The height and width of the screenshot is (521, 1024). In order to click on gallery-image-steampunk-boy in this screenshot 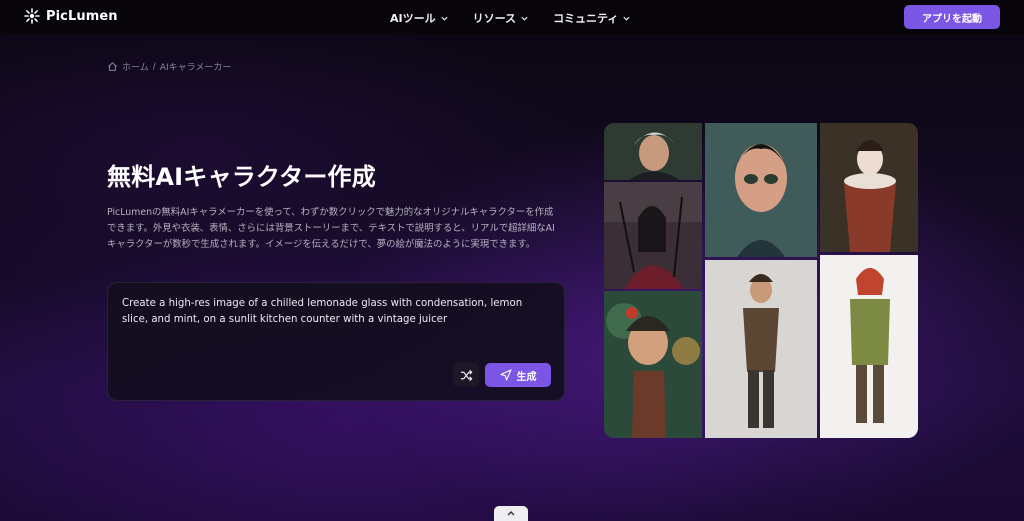, I will do `click(761, 349)`.